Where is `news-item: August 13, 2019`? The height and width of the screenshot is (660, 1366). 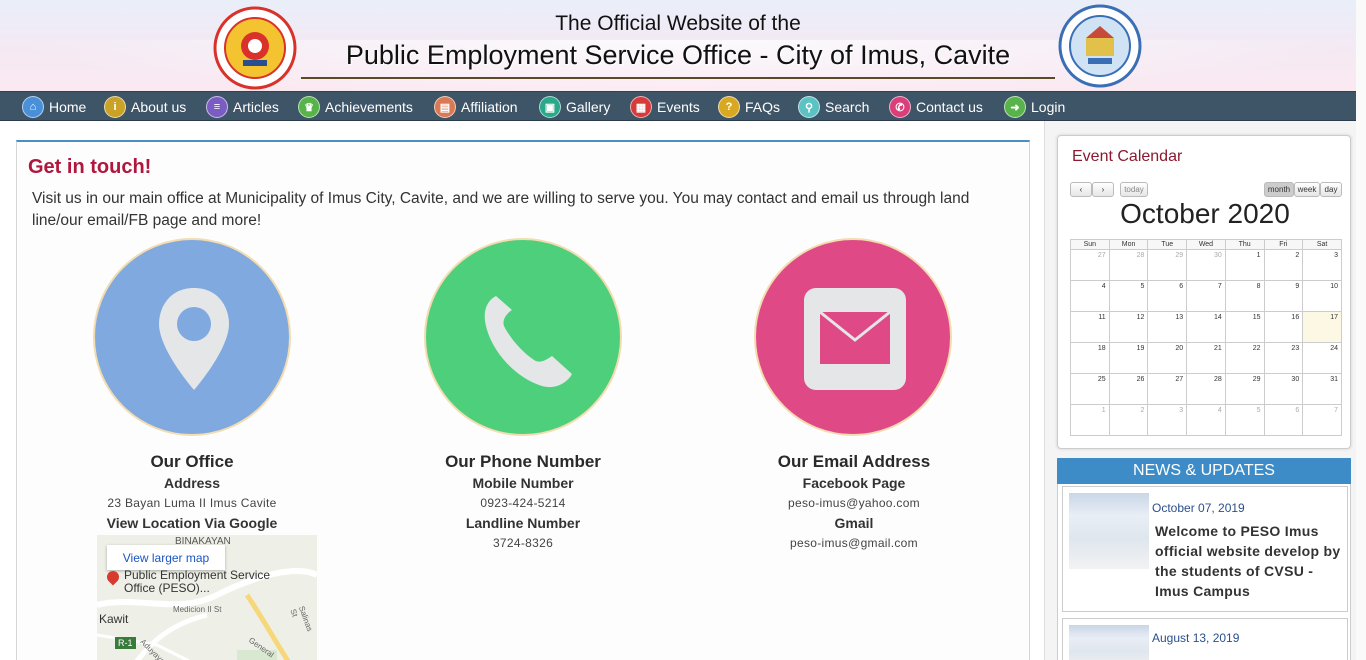 news-item: August 13, 2019 is located at coordinates (1205, 639).